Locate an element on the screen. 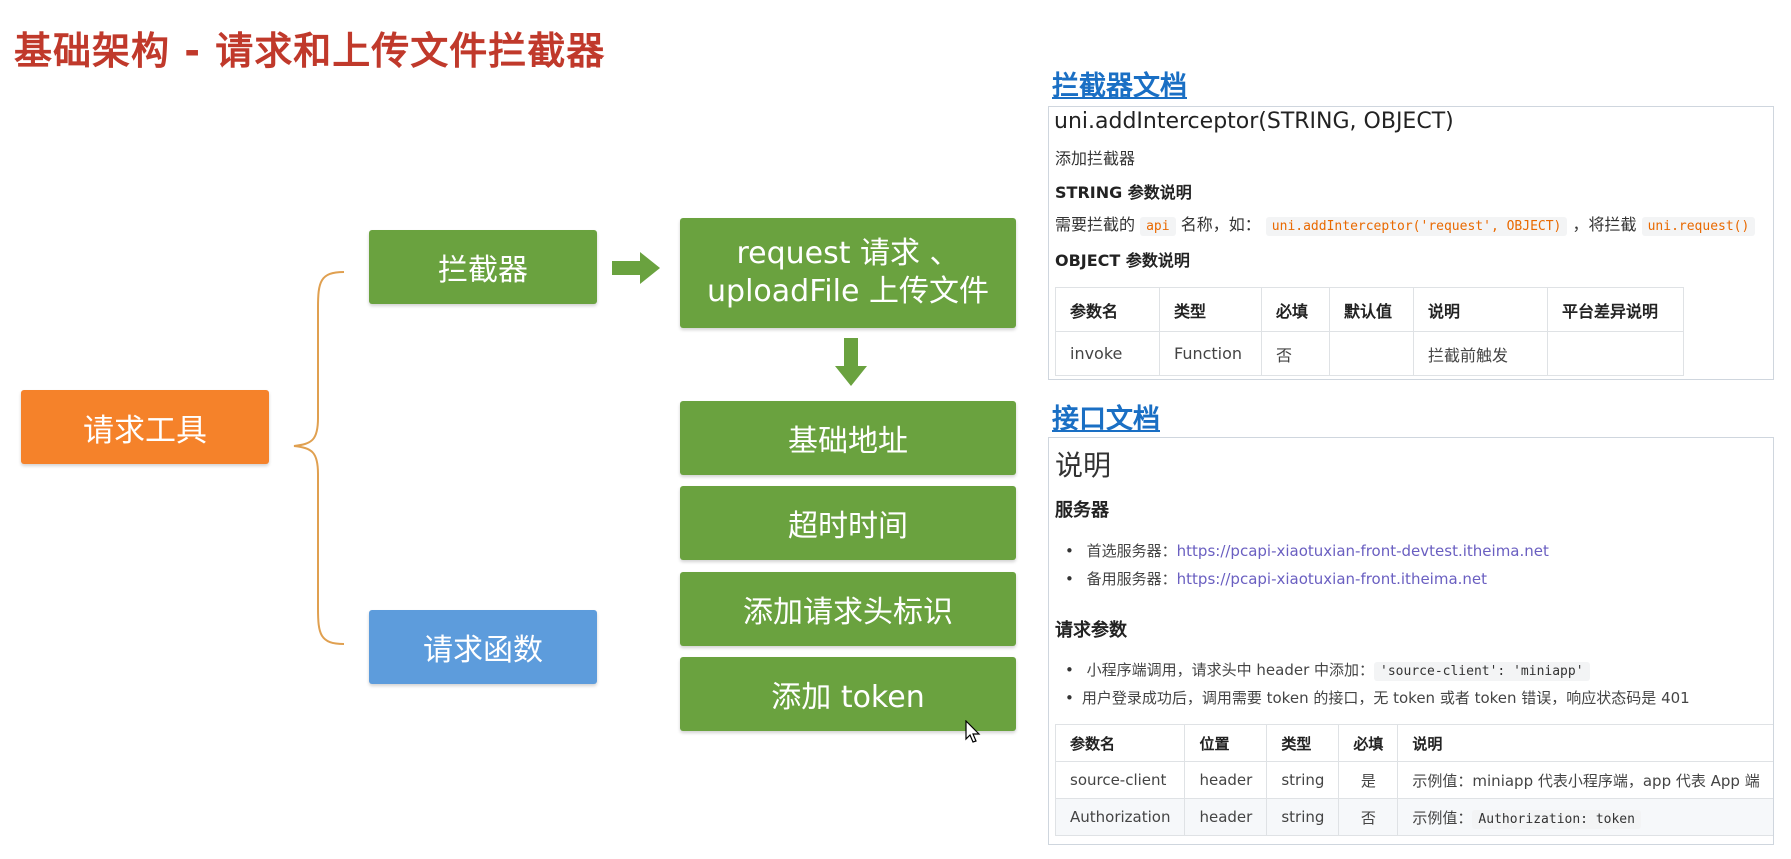 The width and height of the screenshot is (1791, 859). interceptor-node: 拦截器 is located at coordinates (483, 267).